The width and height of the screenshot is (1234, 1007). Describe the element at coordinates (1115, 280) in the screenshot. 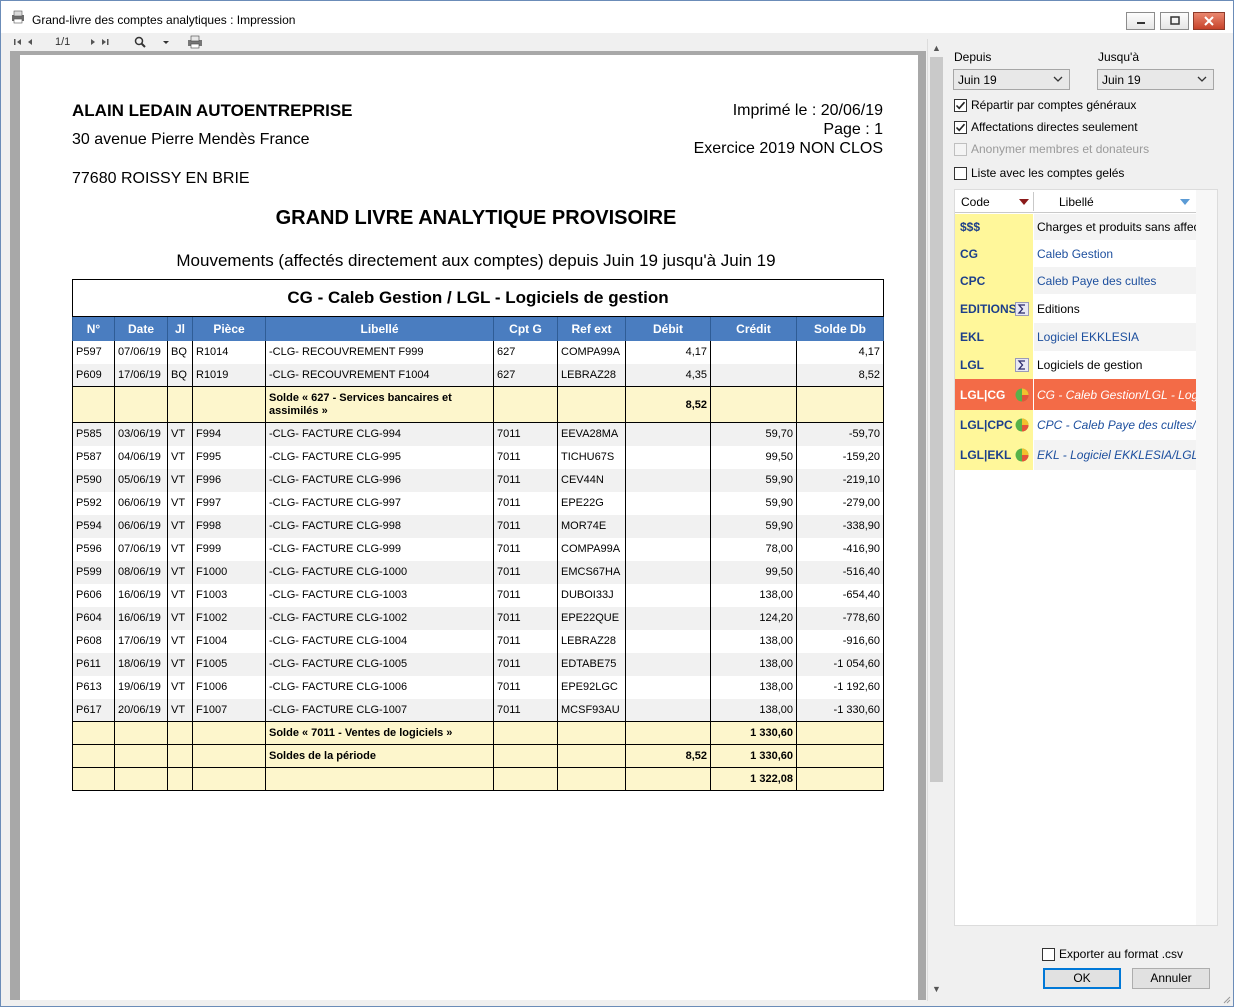

I see `label-cell: Caleb Paye des cultes` at that location.